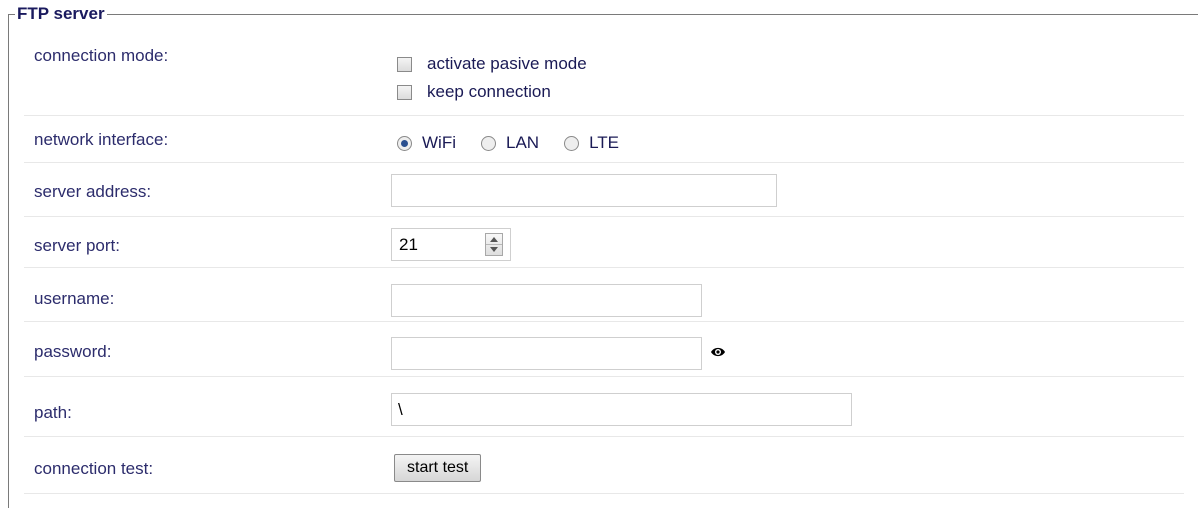 Image resolution: width=1198 pixels, height=508 pixels. Describe the element at coordinates (404, 64) in the screenshot. I see `passive-mode-checkbox` at that location.